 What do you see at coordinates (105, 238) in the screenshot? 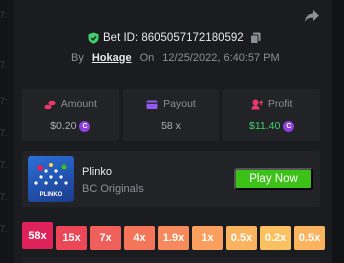
I see `multiplier-box: 7x` at bounding box center [105, 238].